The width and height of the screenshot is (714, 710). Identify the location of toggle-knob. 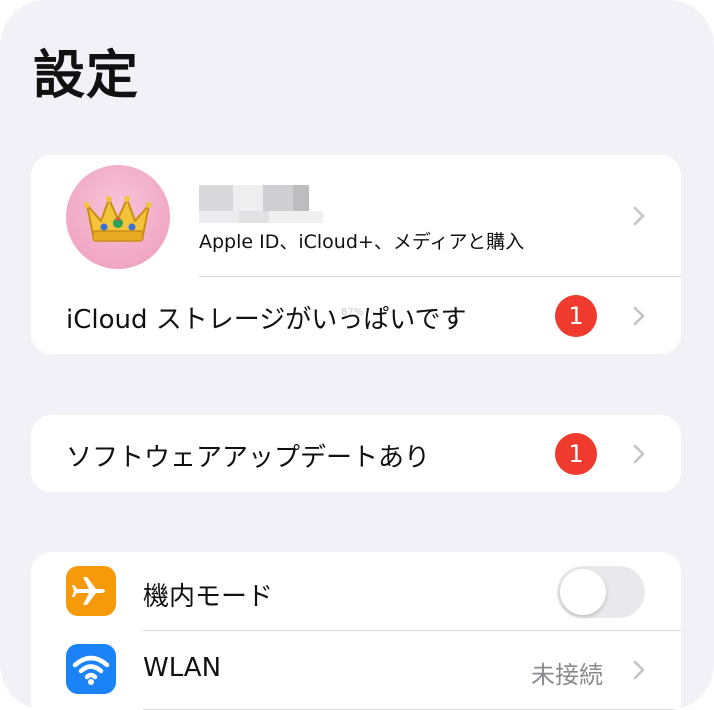
(583, 592).